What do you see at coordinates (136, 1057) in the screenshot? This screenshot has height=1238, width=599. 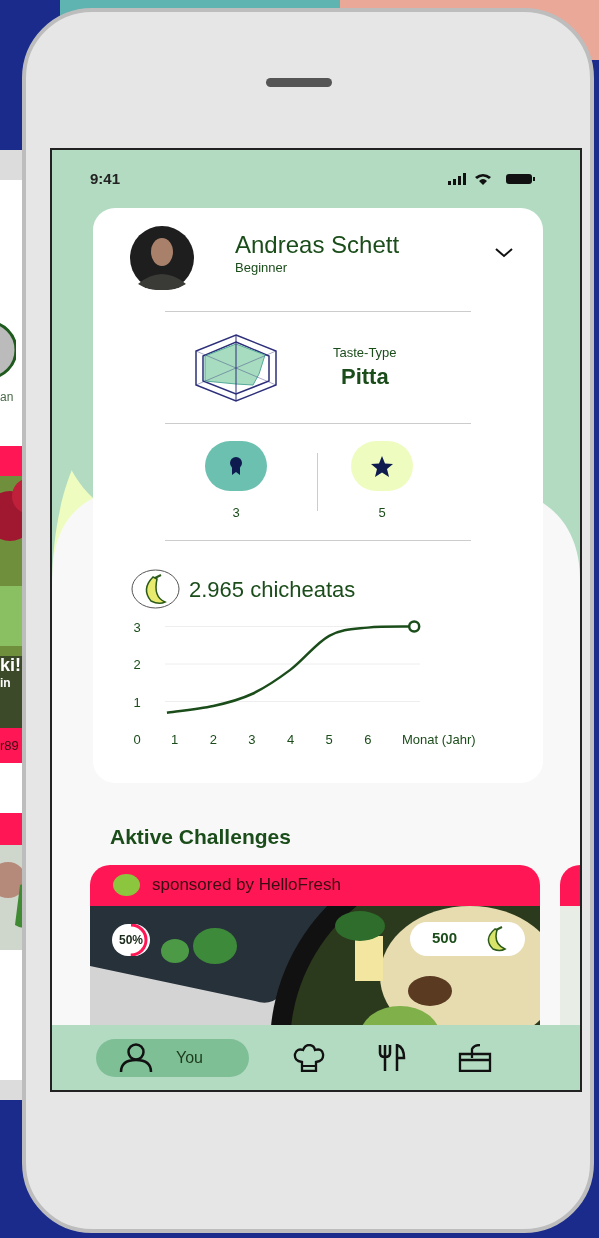 I see `person-icon` at bounding box center [136, 1057].